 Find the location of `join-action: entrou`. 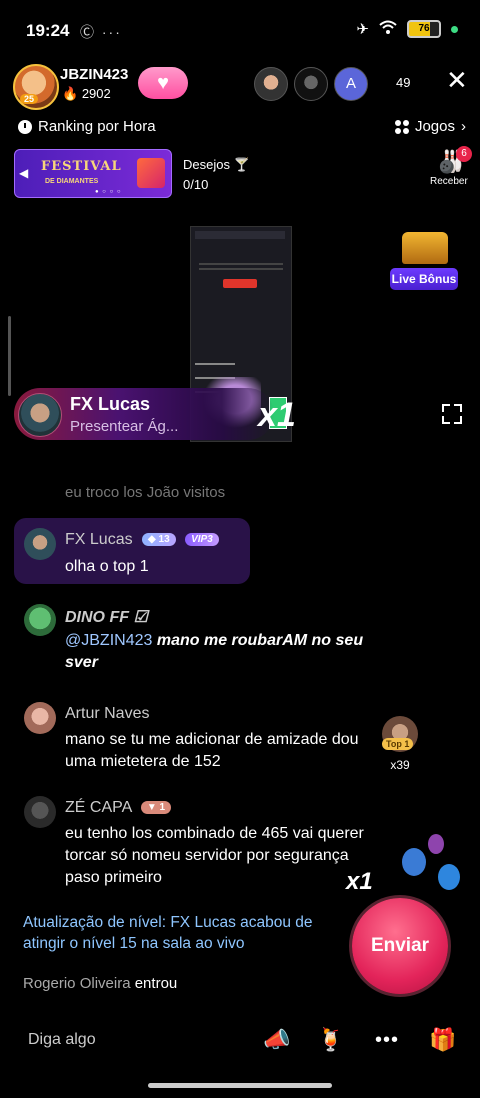

join-action: entrou is located at coordinates (156, 983).